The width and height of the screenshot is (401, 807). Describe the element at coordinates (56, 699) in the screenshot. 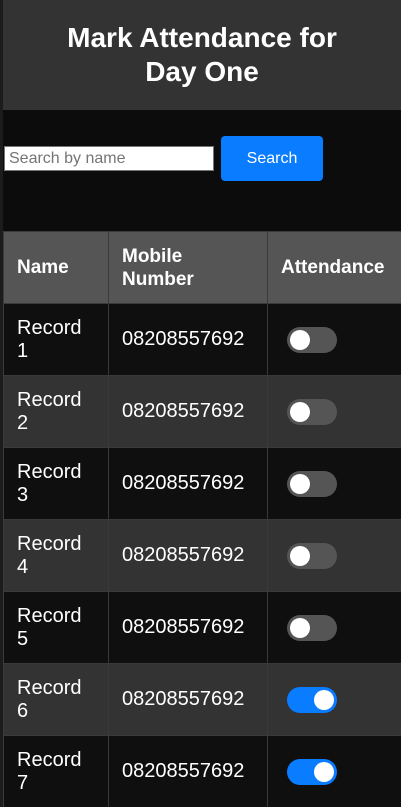

I see `cell-name: Record 6` at that location.